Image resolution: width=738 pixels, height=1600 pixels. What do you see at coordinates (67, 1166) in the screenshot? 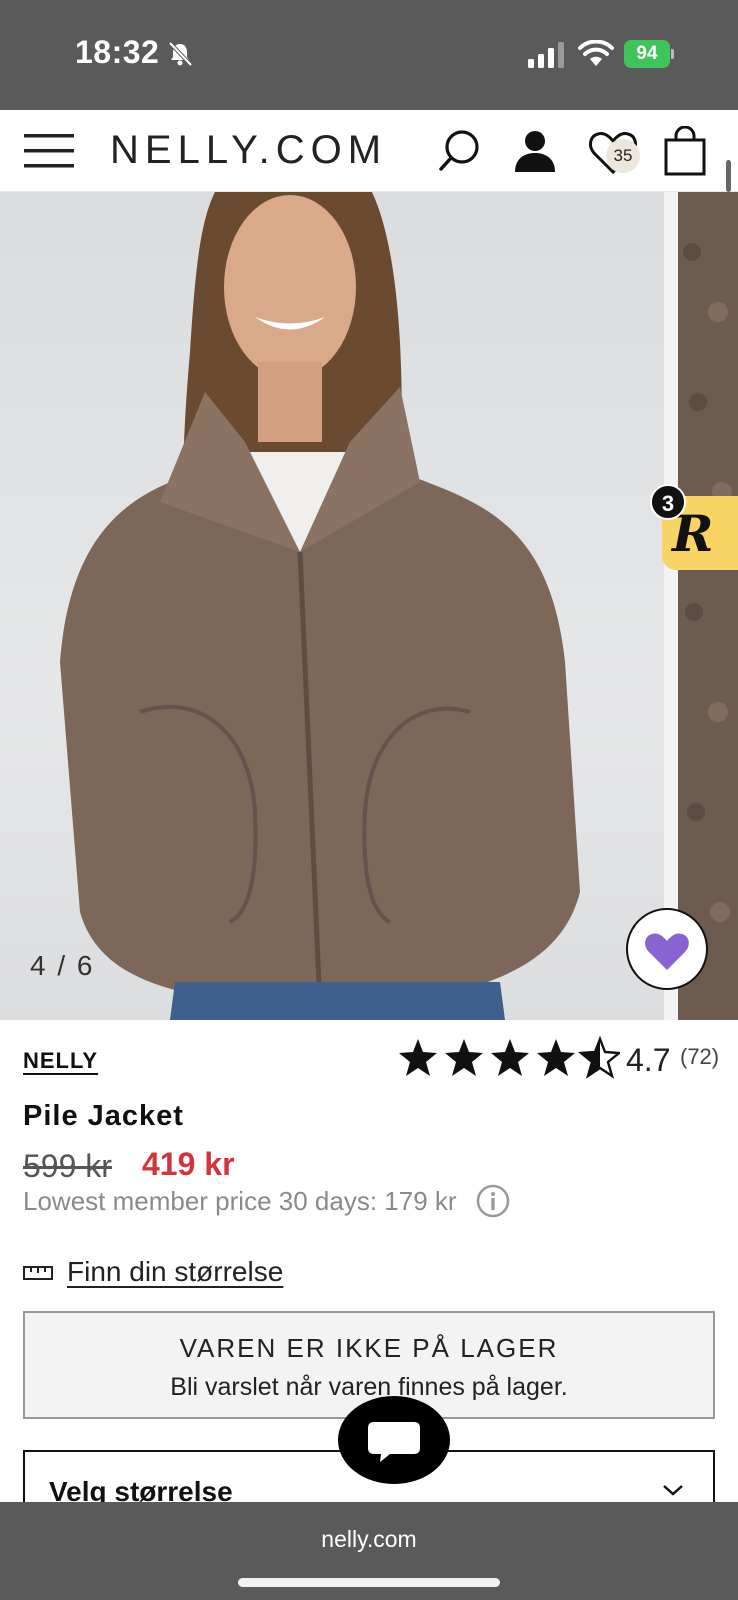
I see `original-price: 599 kr` at bounding box center [67, 1166].